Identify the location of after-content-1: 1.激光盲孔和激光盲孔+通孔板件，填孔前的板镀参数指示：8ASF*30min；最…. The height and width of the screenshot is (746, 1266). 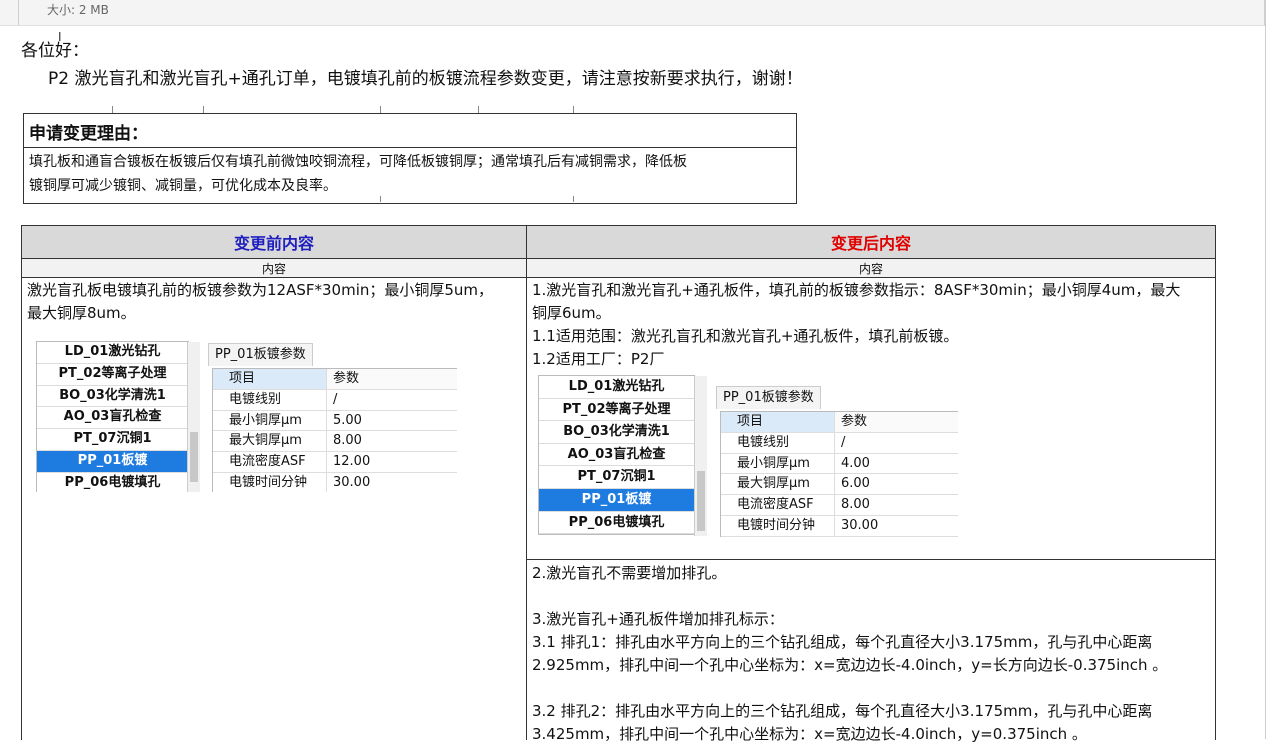
(856, 325).